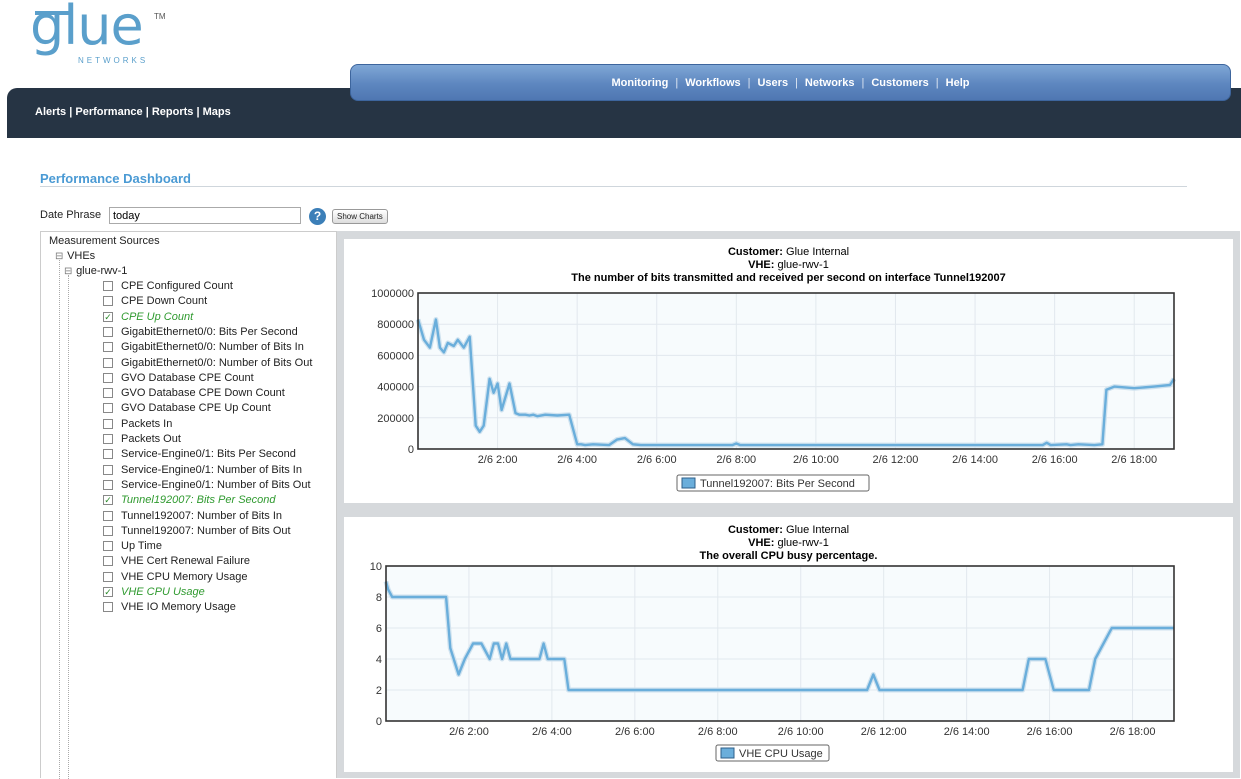 This screenshot has height=779, width=1241. What do you see at coordinates (712, 83) in the screenshot?
I see `nav-workflows: Workflows` at bounding box center [712, 83].